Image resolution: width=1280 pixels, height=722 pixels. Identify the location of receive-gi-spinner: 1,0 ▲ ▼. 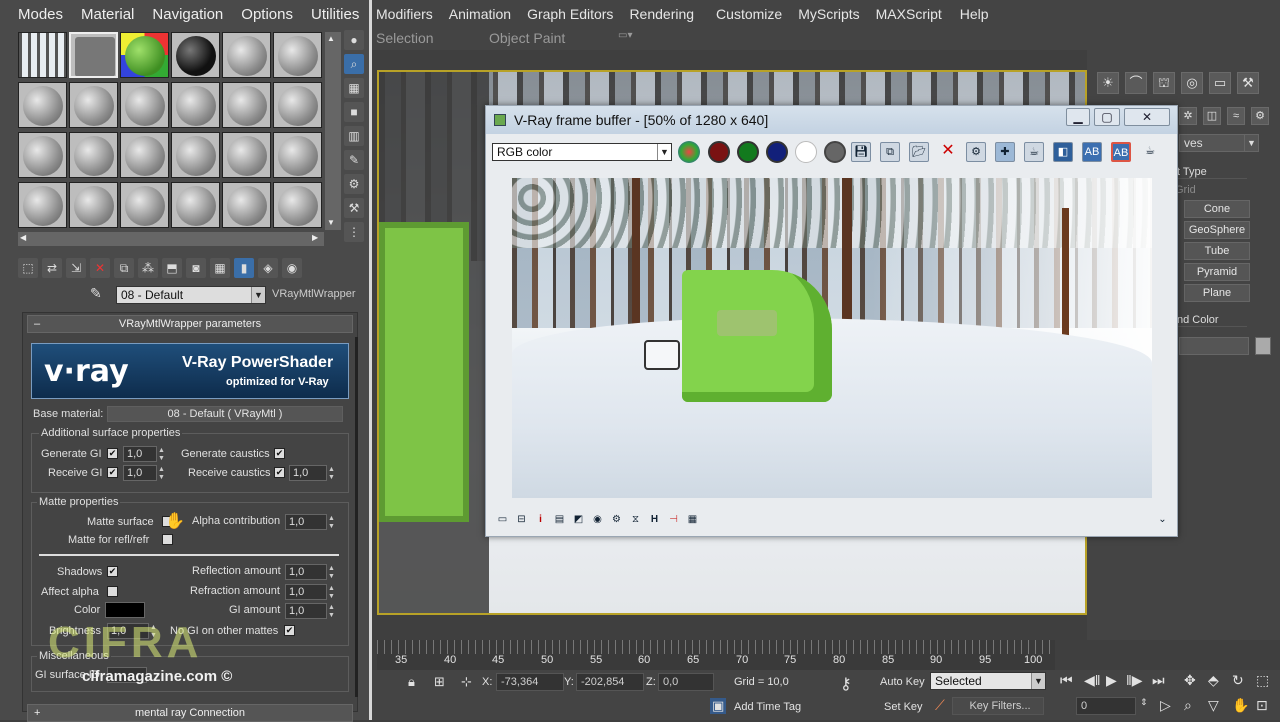
(144, 473).